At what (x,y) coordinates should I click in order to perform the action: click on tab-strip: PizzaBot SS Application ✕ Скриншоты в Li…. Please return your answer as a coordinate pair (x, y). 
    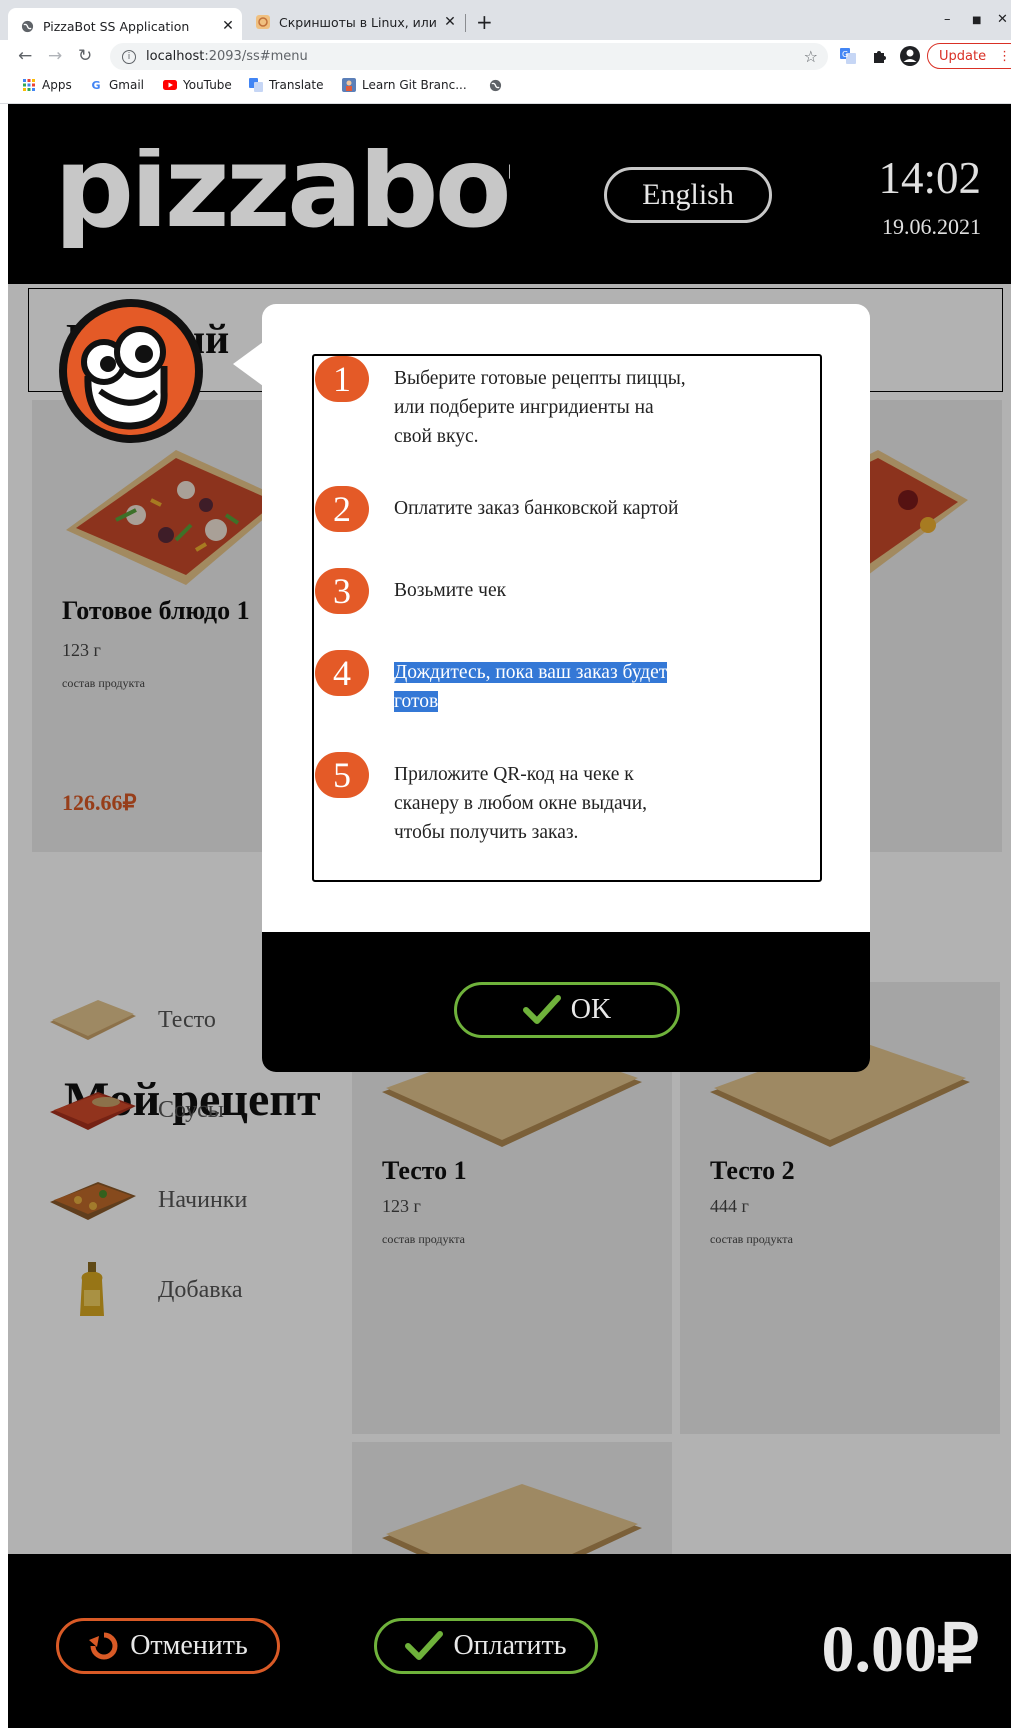
    Looking at the image, I should click on (505, 22).